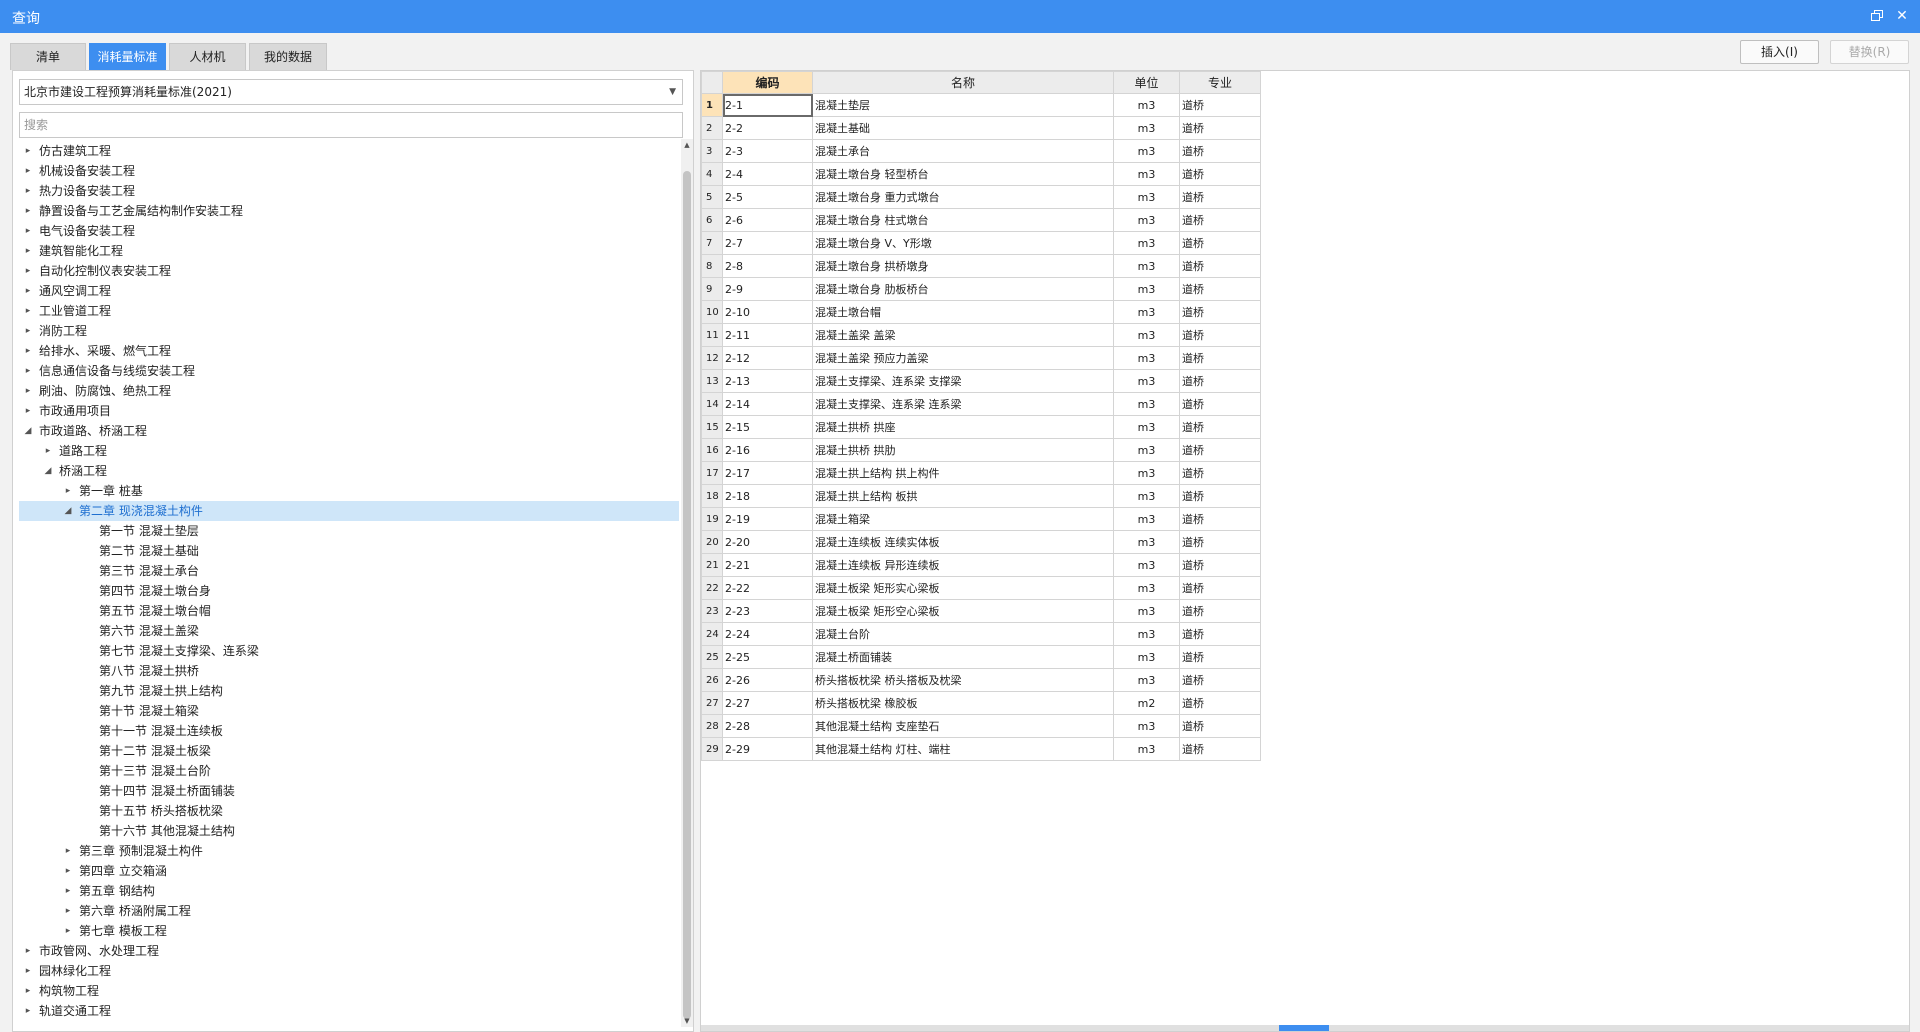 The width and height of the screenshot is (1920, 1032). What do you see at coordinates (712, 657) in the screenshot?
I see `row-number: 25` at bounding box center [712, 657].